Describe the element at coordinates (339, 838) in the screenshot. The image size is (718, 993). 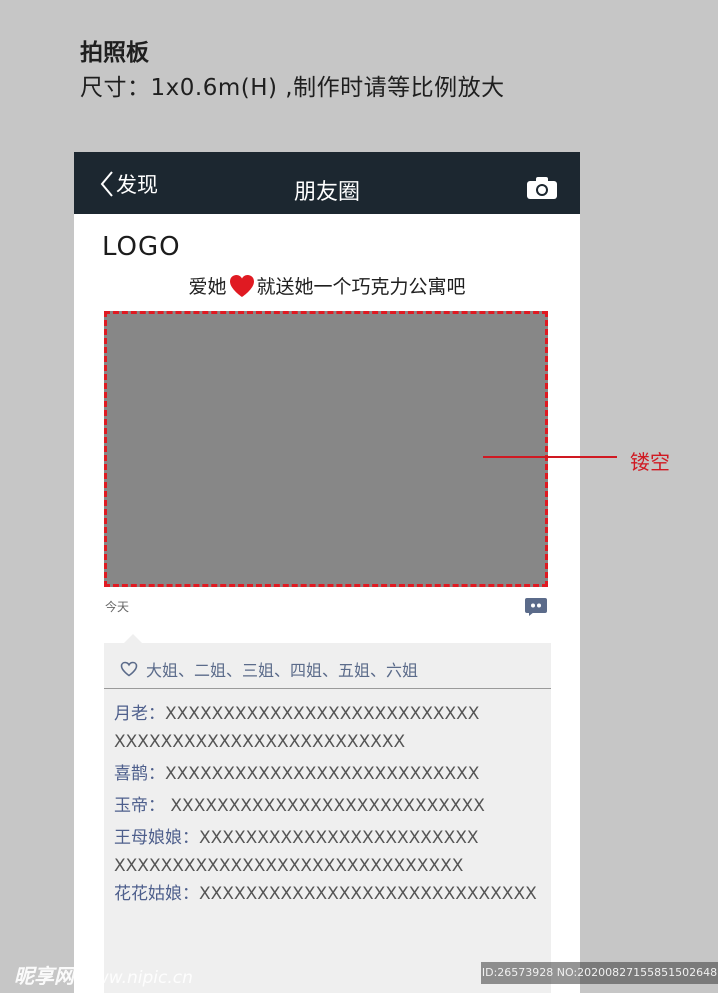
I see `comment-text: XXXXXXXXXXXXXXXXXXXXXXXX` at that location.